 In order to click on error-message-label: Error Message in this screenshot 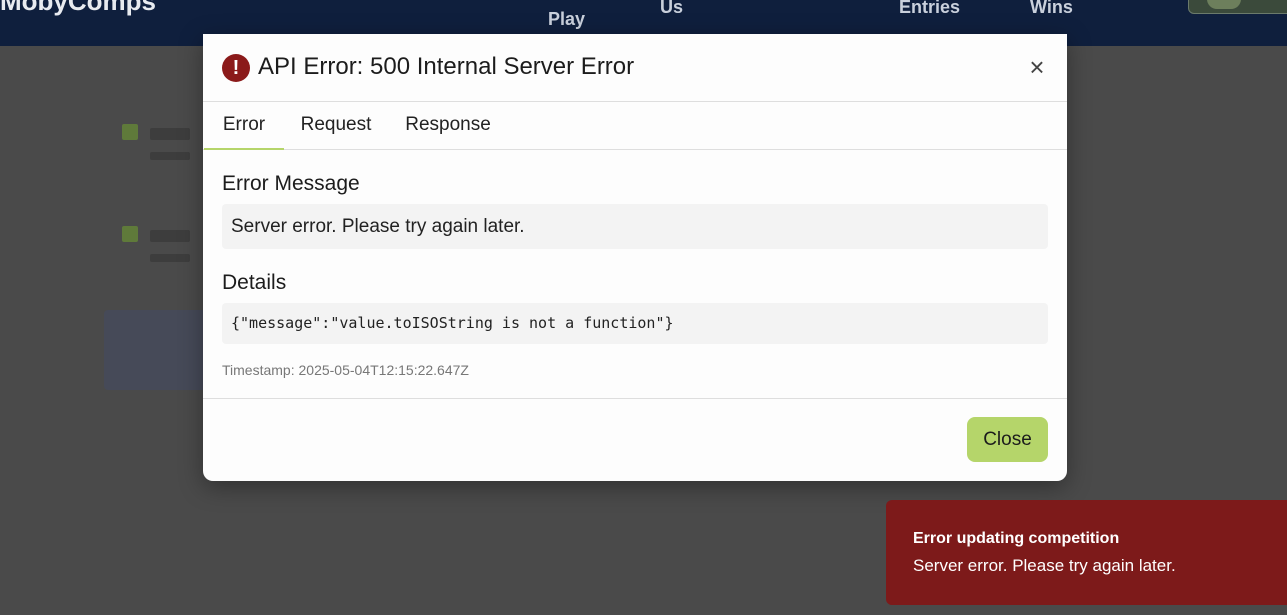, I will do `click(291, 183)`.